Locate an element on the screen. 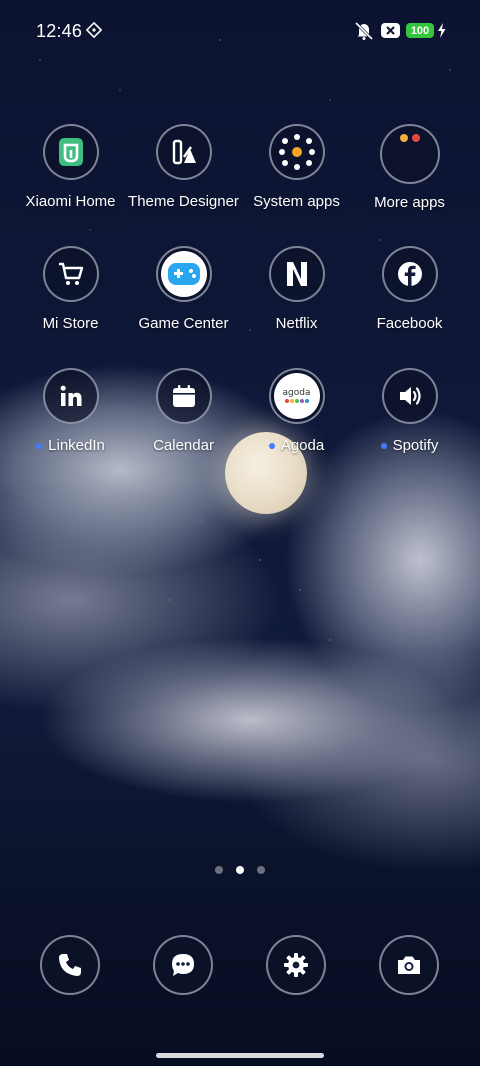  linkedin-icon is located at coordinates (70, 395).